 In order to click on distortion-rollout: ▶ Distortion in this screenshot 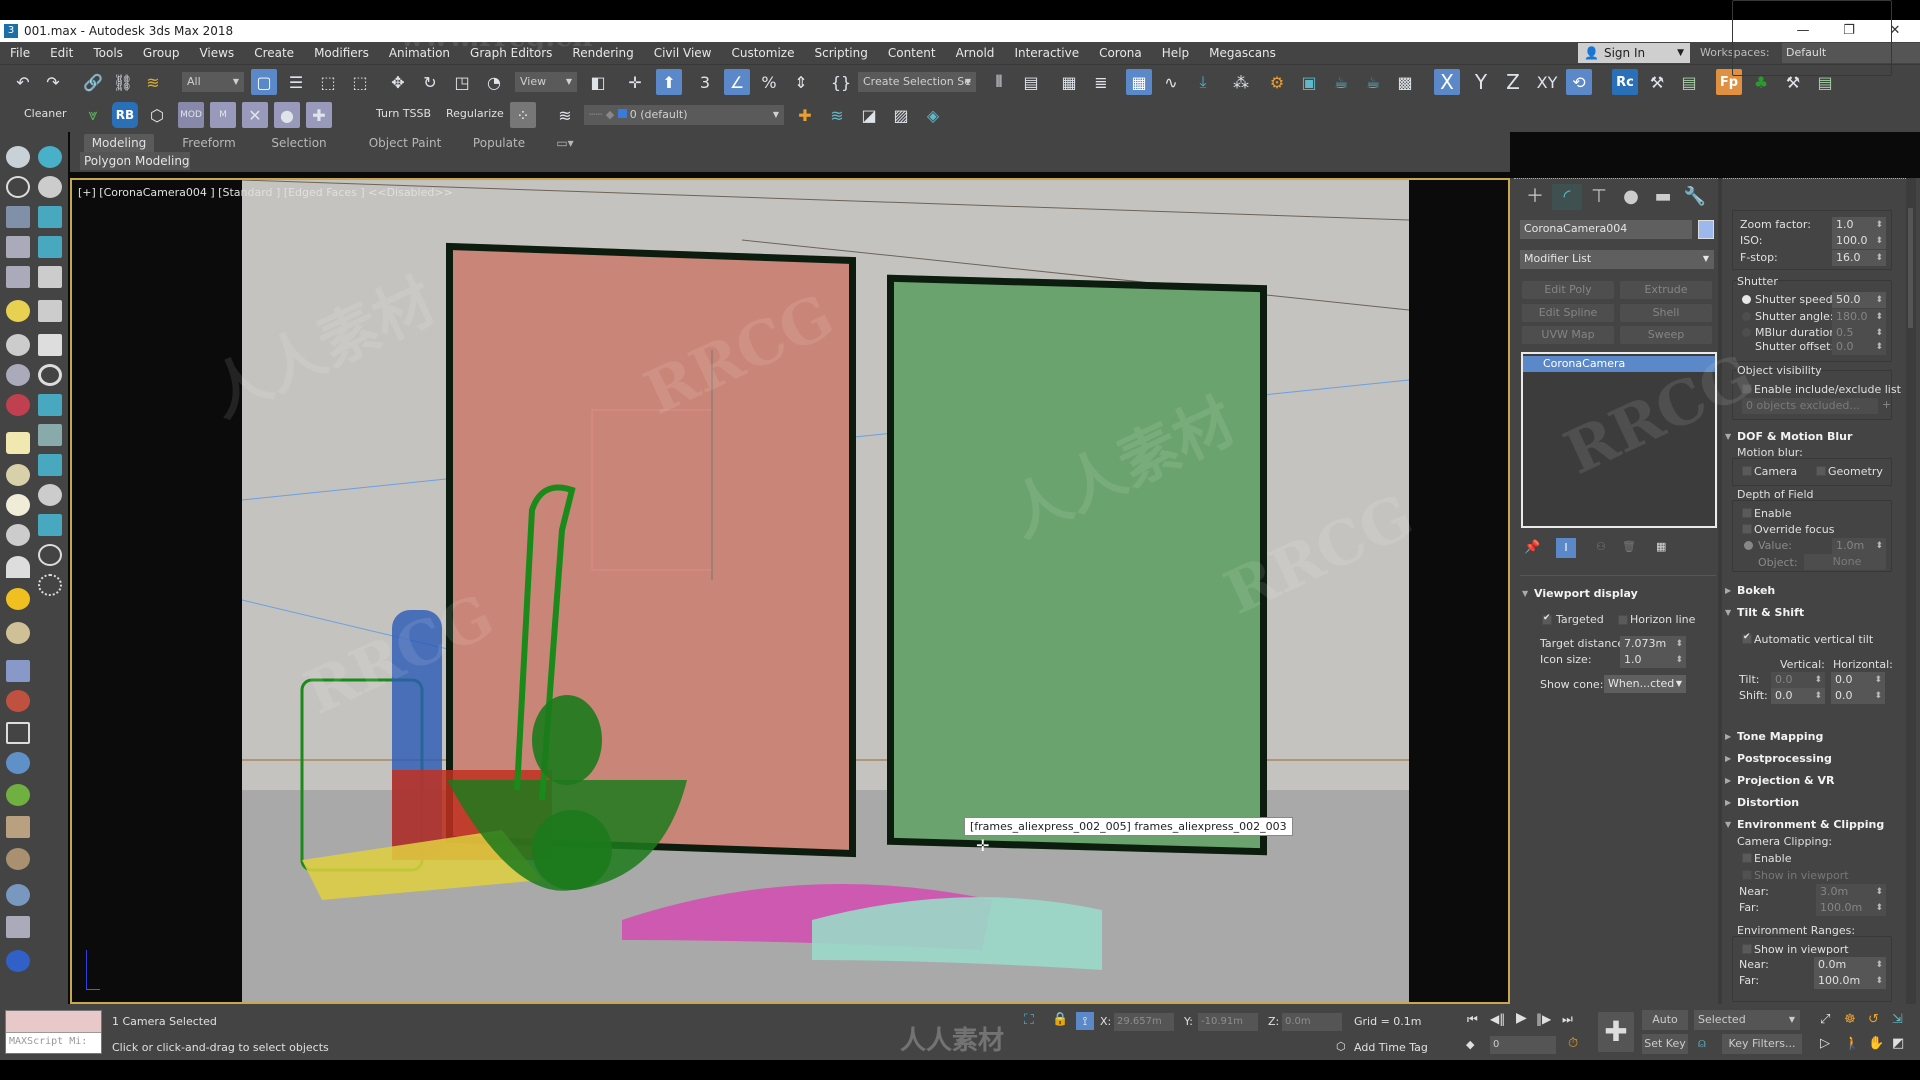, I will do `click(1815, 803)`.